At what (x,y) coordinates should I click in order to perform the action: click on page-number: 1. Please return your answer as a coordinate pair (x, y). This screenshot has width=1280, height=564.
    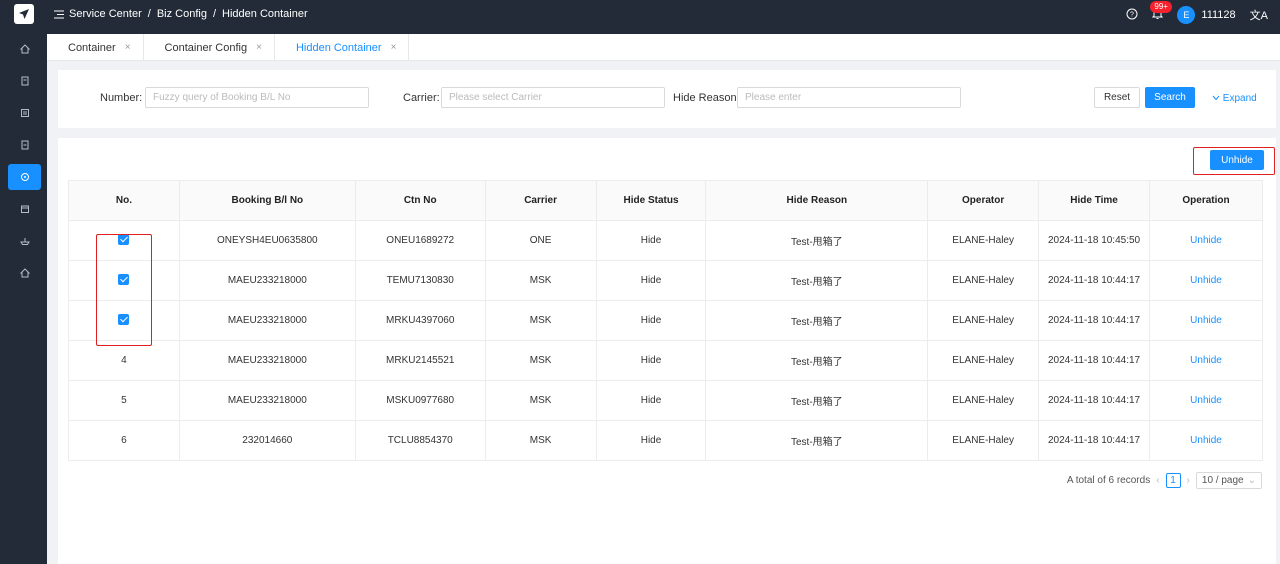
    Looking at the image, I should click on (1173, 480).